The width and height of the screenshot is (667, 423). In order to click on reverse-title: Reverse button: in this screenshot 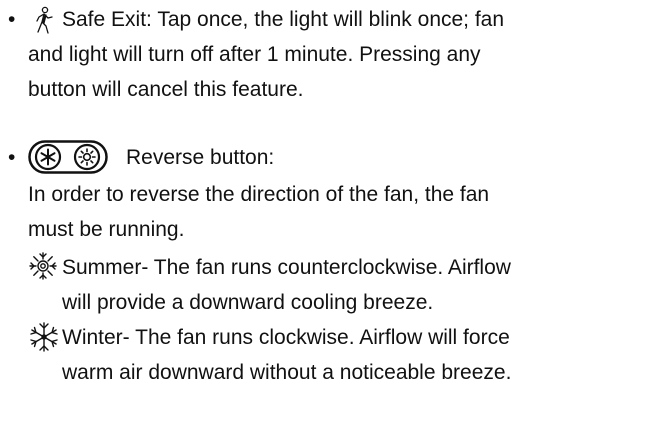, I will do `click(200, 157)`.